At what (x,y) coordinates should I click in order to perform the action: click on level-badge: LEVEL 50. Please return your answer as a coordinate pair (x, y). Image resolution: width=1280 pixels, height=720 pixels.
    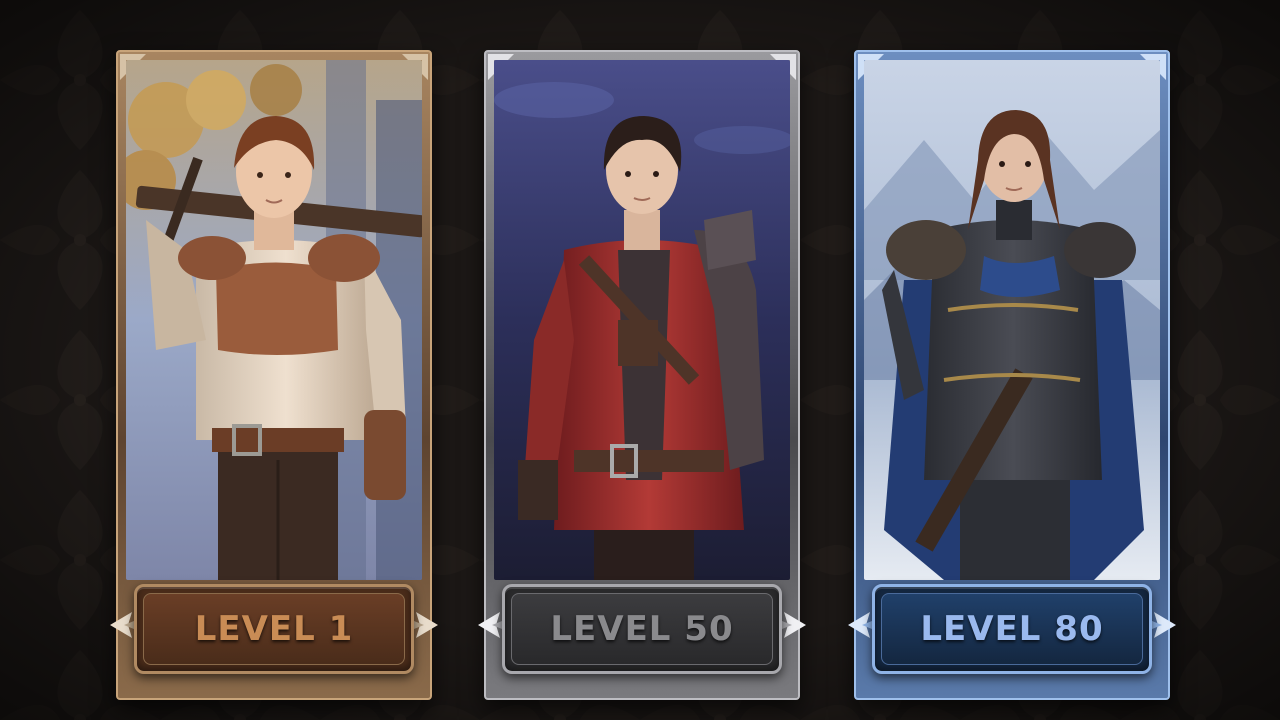
    Looking at the image, I should click on (642, 629).